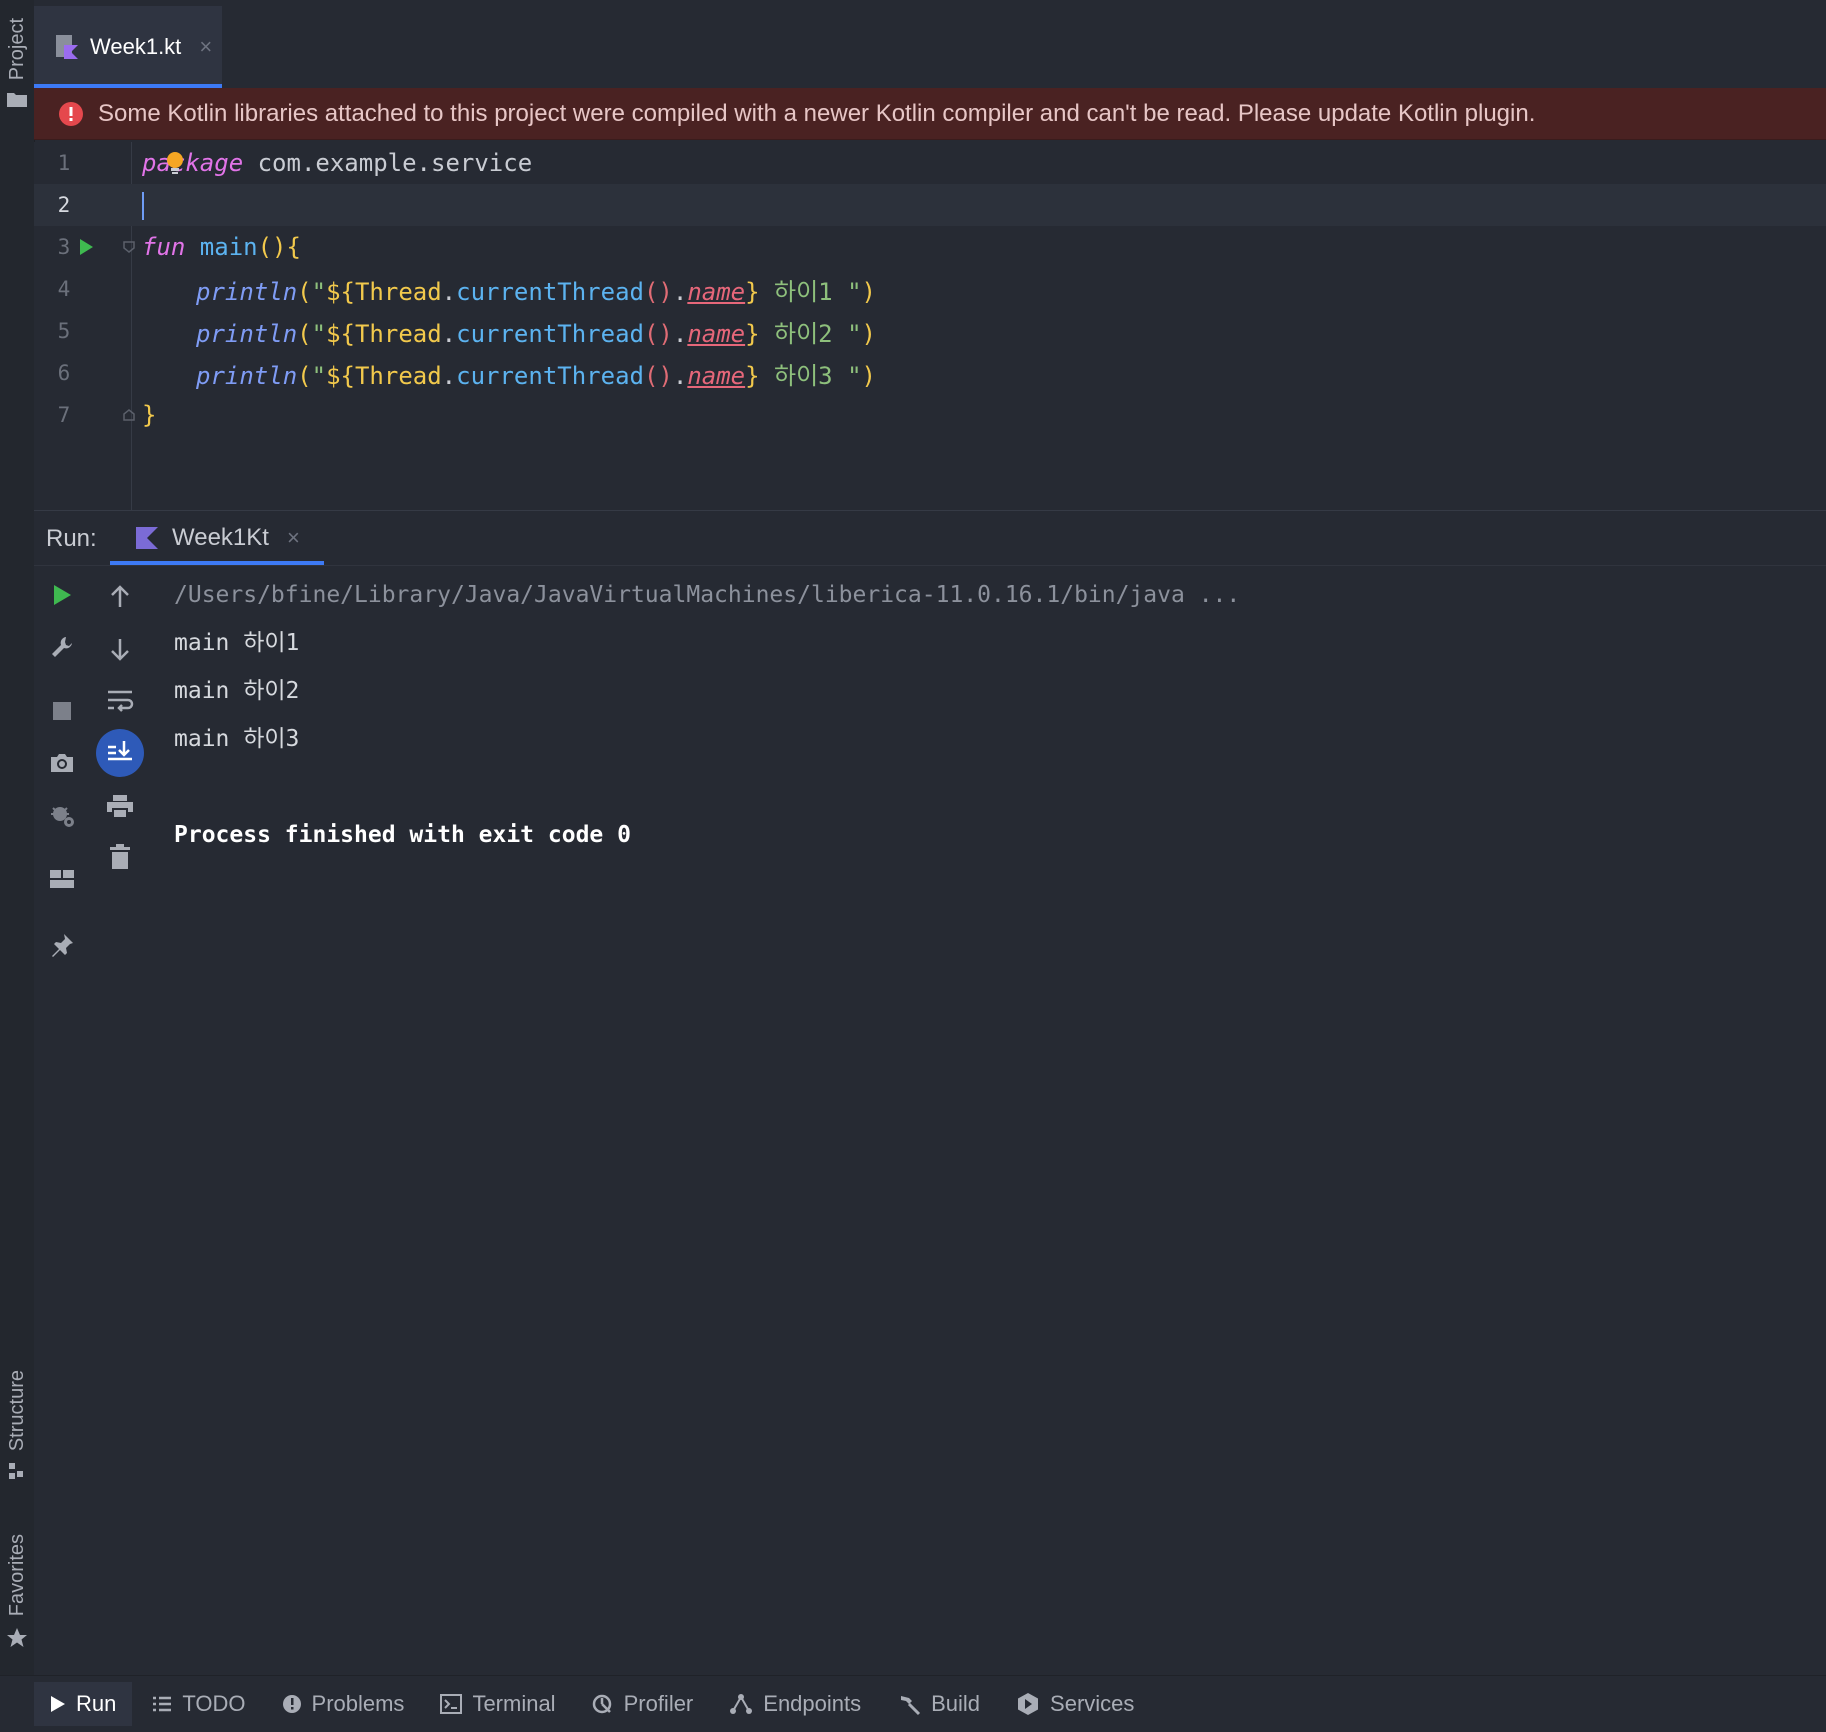 This screenshot has width=1826, height=1732. I want to click on tab-profiler: Profiler, so click(643, 1704).